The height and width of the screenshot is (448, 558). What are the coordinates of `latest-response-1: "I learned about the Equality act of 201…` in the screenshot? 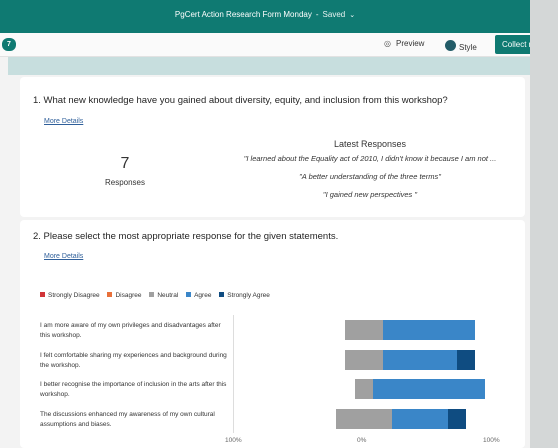 It's located at (370, 158).